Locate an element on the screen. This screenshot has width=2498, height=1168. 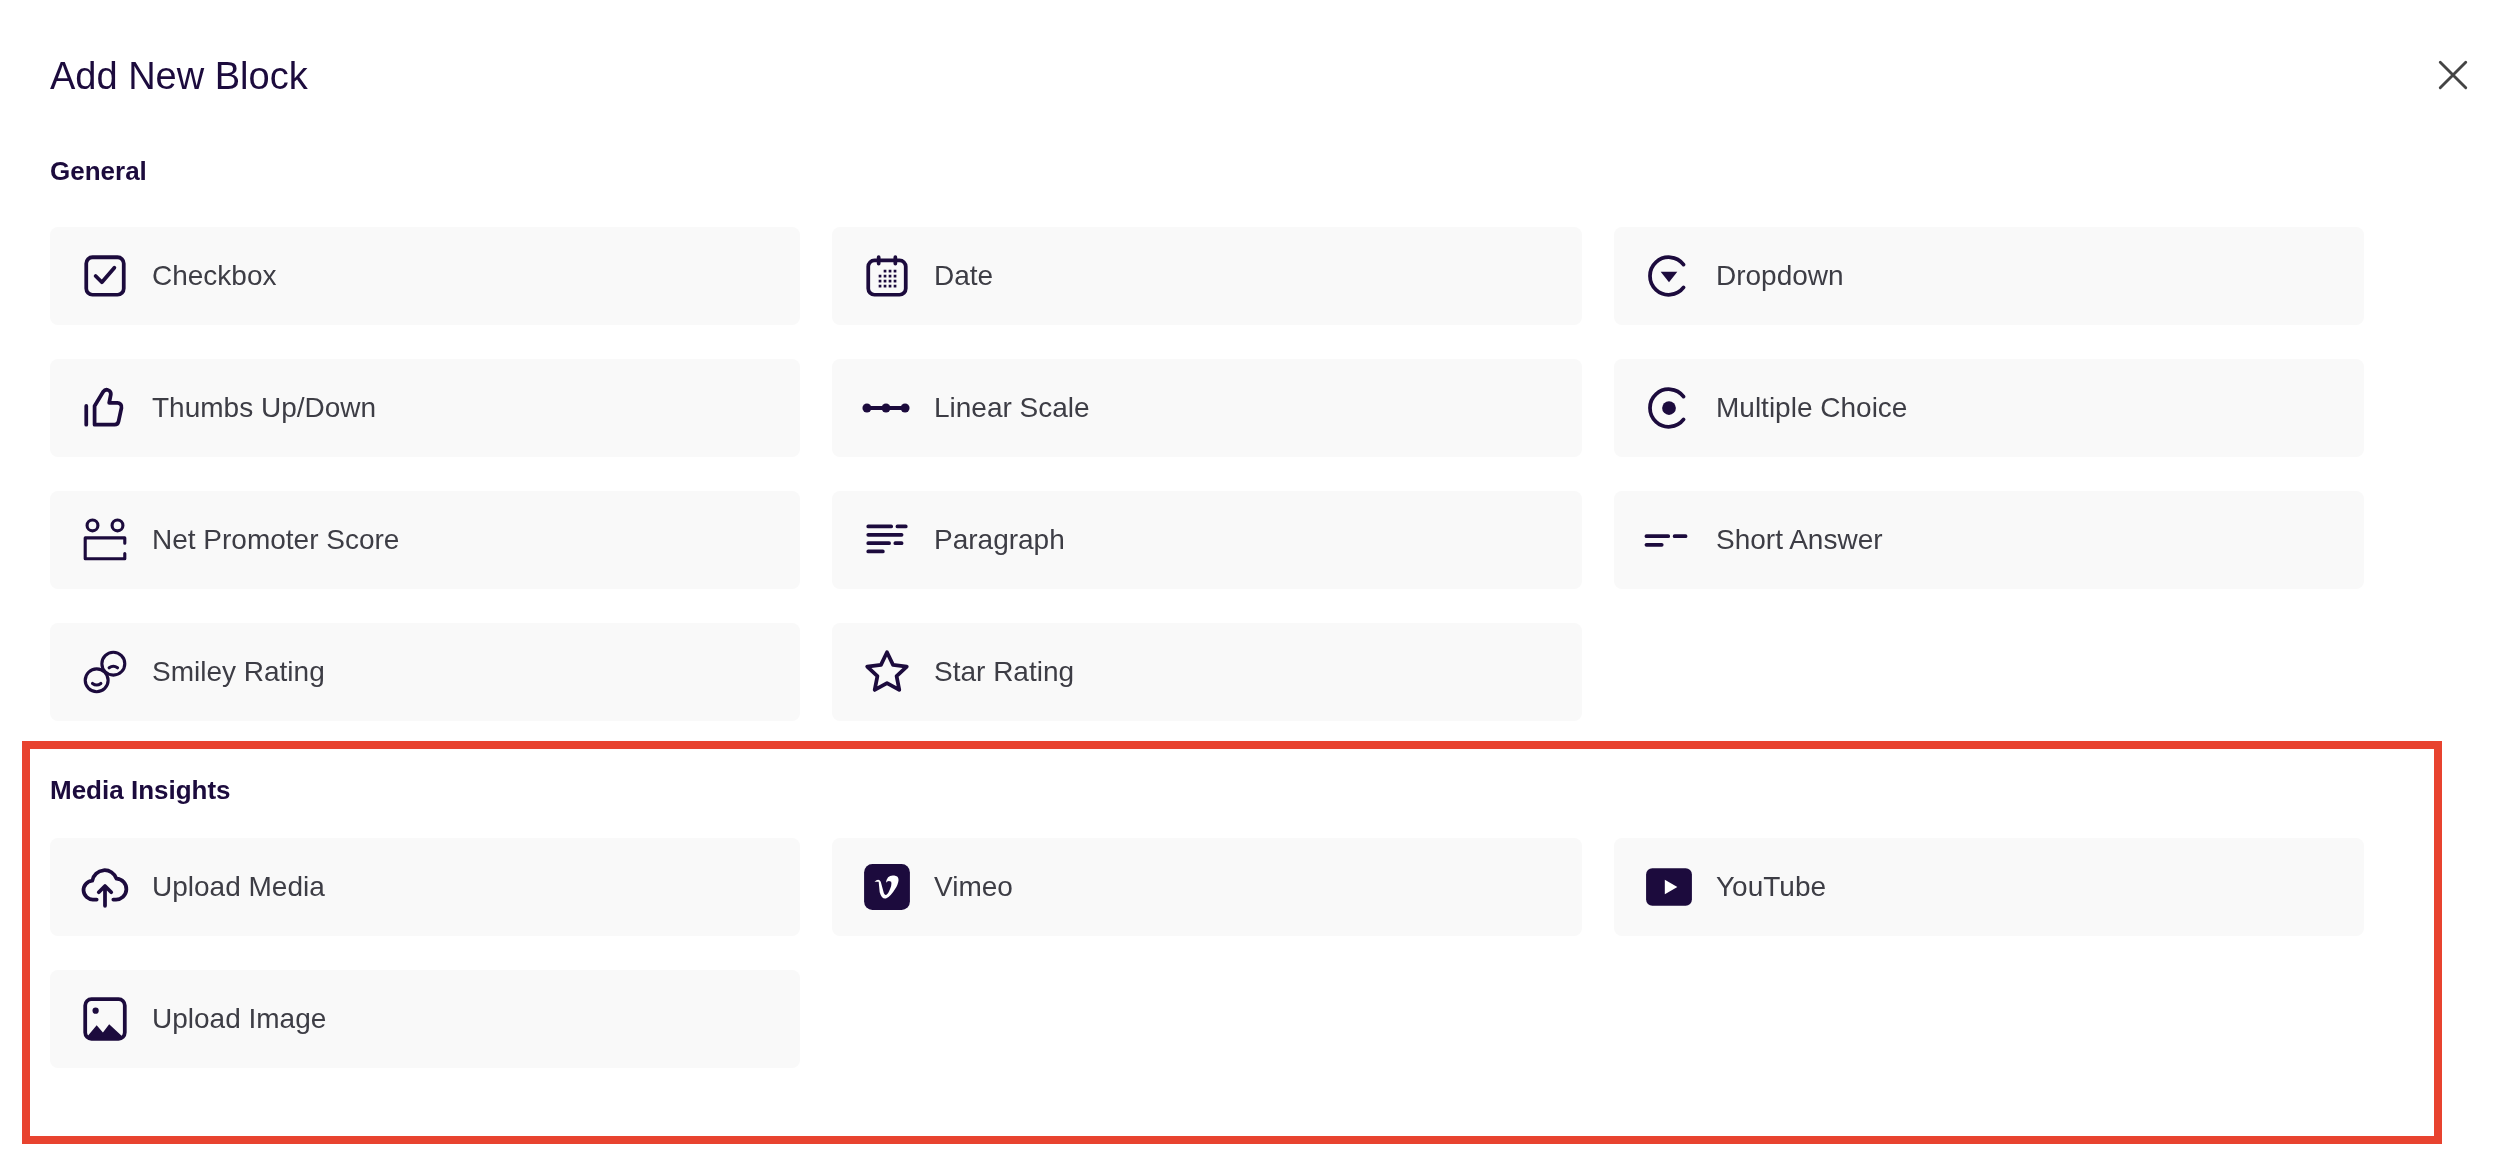
block-option: Upload Image is located at coordinates (425, 1019).